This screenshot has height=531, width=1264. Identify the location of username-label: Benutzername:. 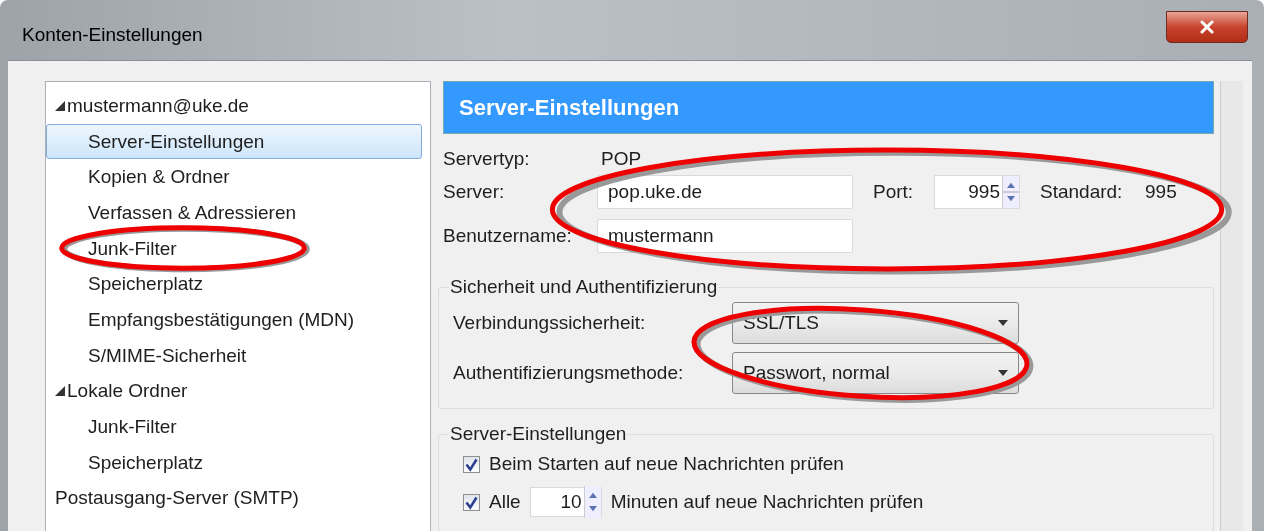
(507, 235).